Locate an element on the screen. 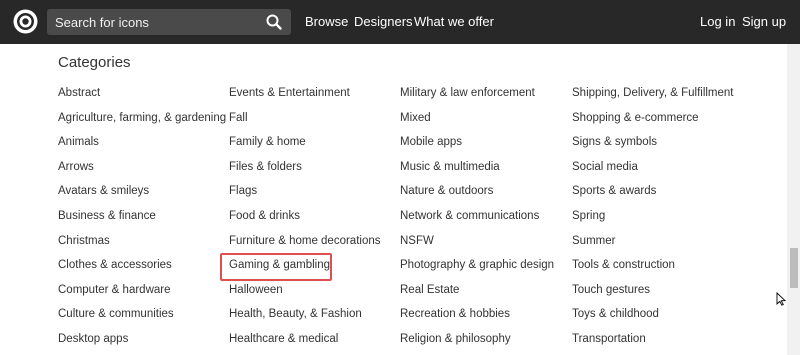 Image resolution: width=800 pixels, height=355 pixels. category-link: Family & home is located at coordinates (311, 142).